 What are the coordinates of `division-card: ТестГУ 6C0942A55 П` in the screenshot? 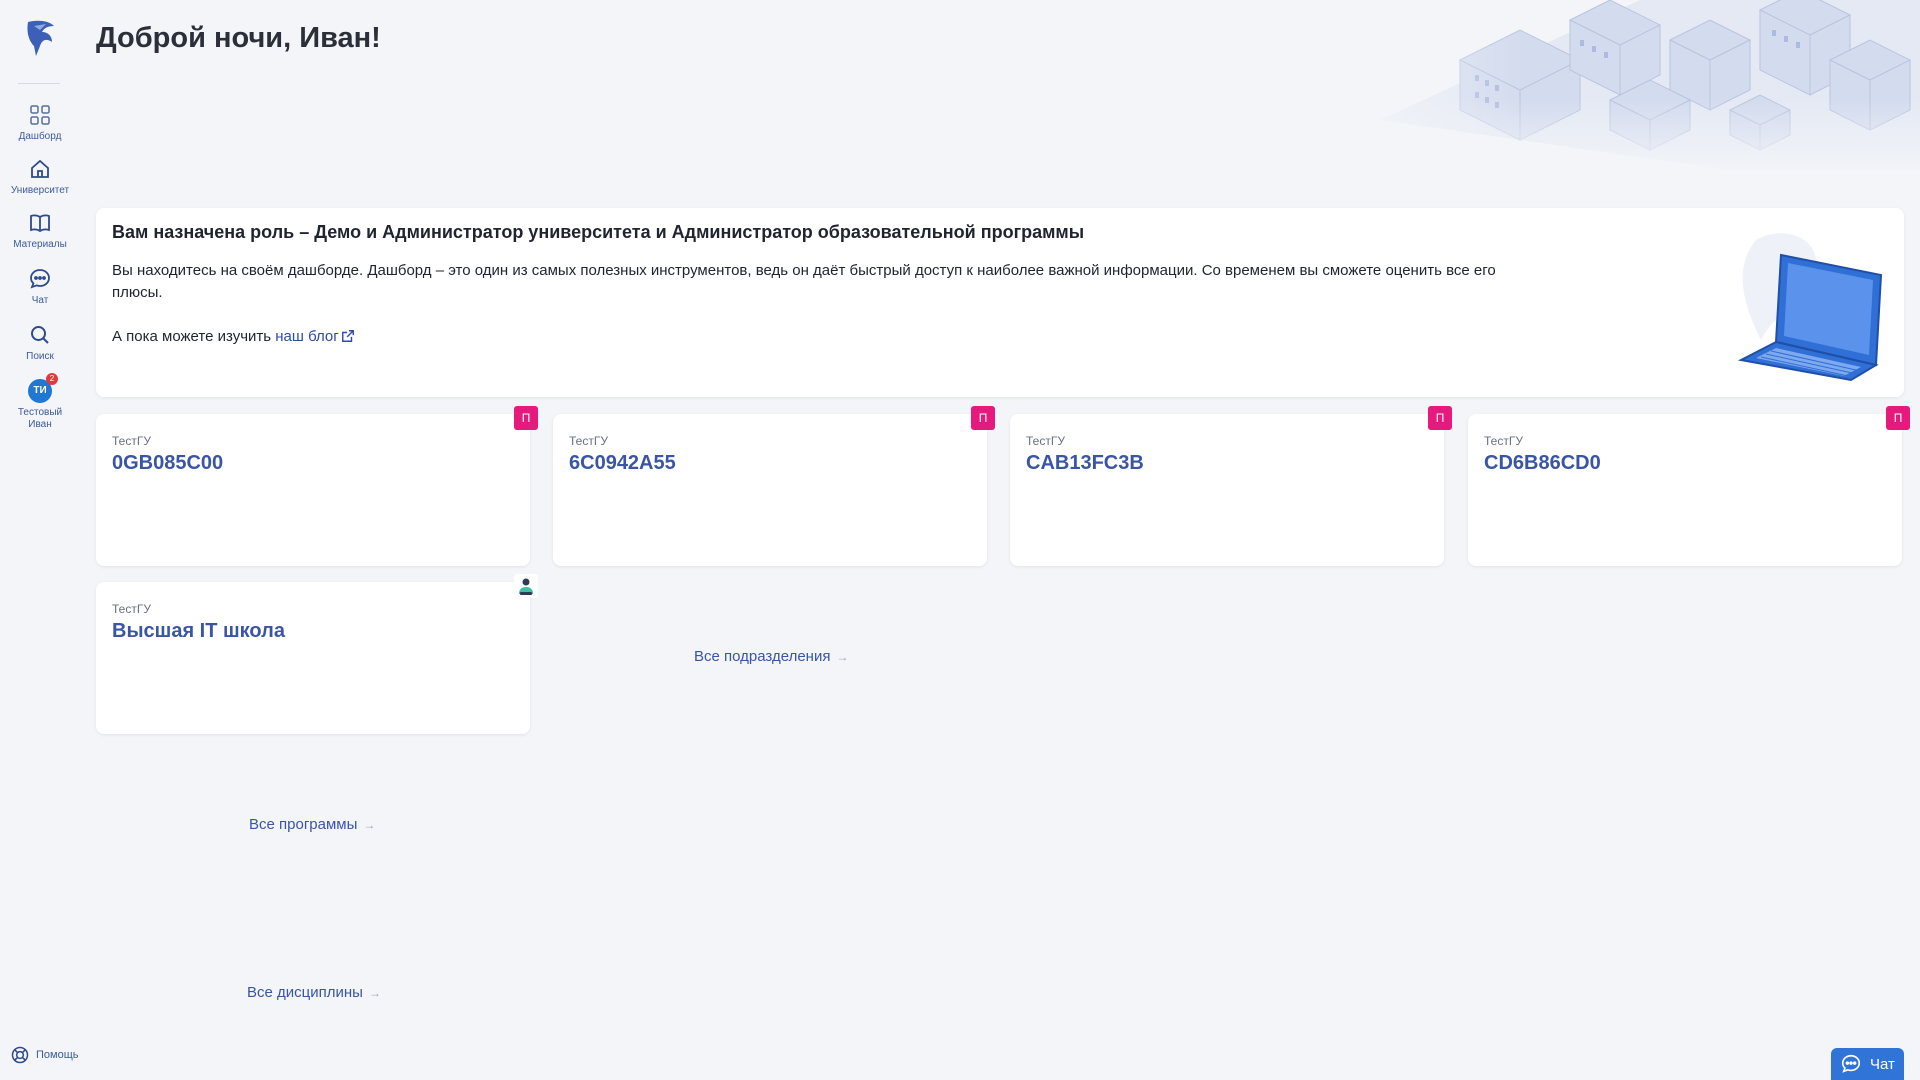 It's located at (774, 486).